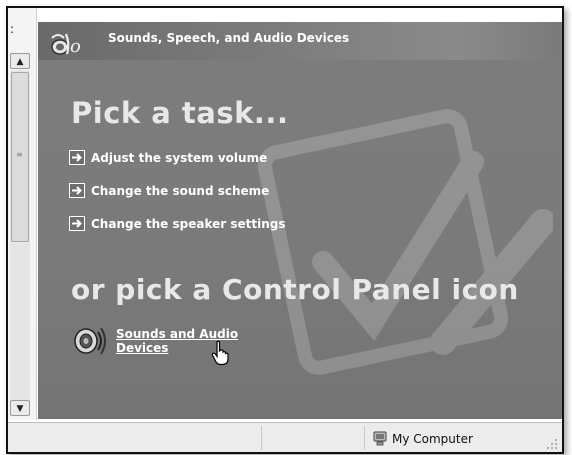  I want to click on task-adjust-system-volume: Adjust the system volume, so click(168, 157).